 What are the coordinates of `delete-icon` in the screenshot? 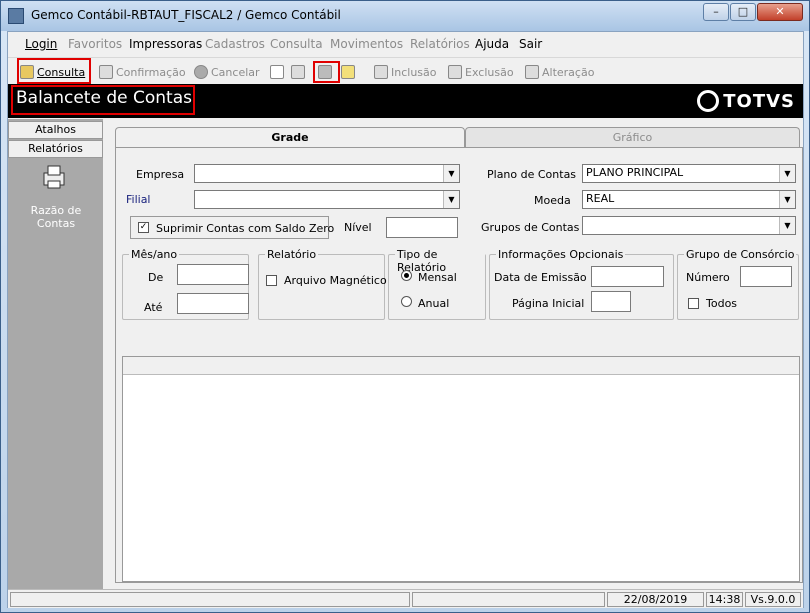 It's located at (455, 72).